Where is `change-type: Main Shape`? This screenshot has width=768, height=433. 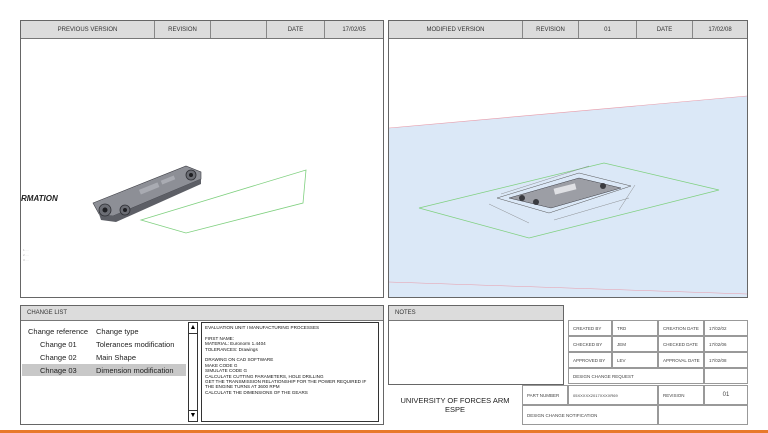
change-type: Main Shape is located at coordinates (116, 357).